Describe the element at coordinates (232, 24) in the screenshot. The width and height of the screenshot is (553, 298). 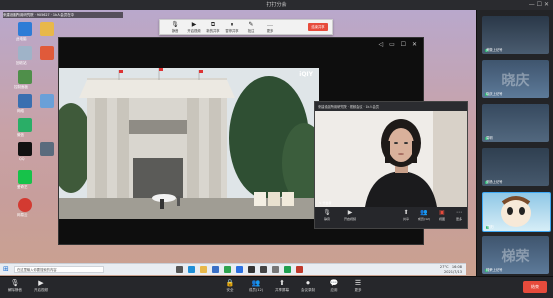
I see `pause-icon: ⏸` at that location.